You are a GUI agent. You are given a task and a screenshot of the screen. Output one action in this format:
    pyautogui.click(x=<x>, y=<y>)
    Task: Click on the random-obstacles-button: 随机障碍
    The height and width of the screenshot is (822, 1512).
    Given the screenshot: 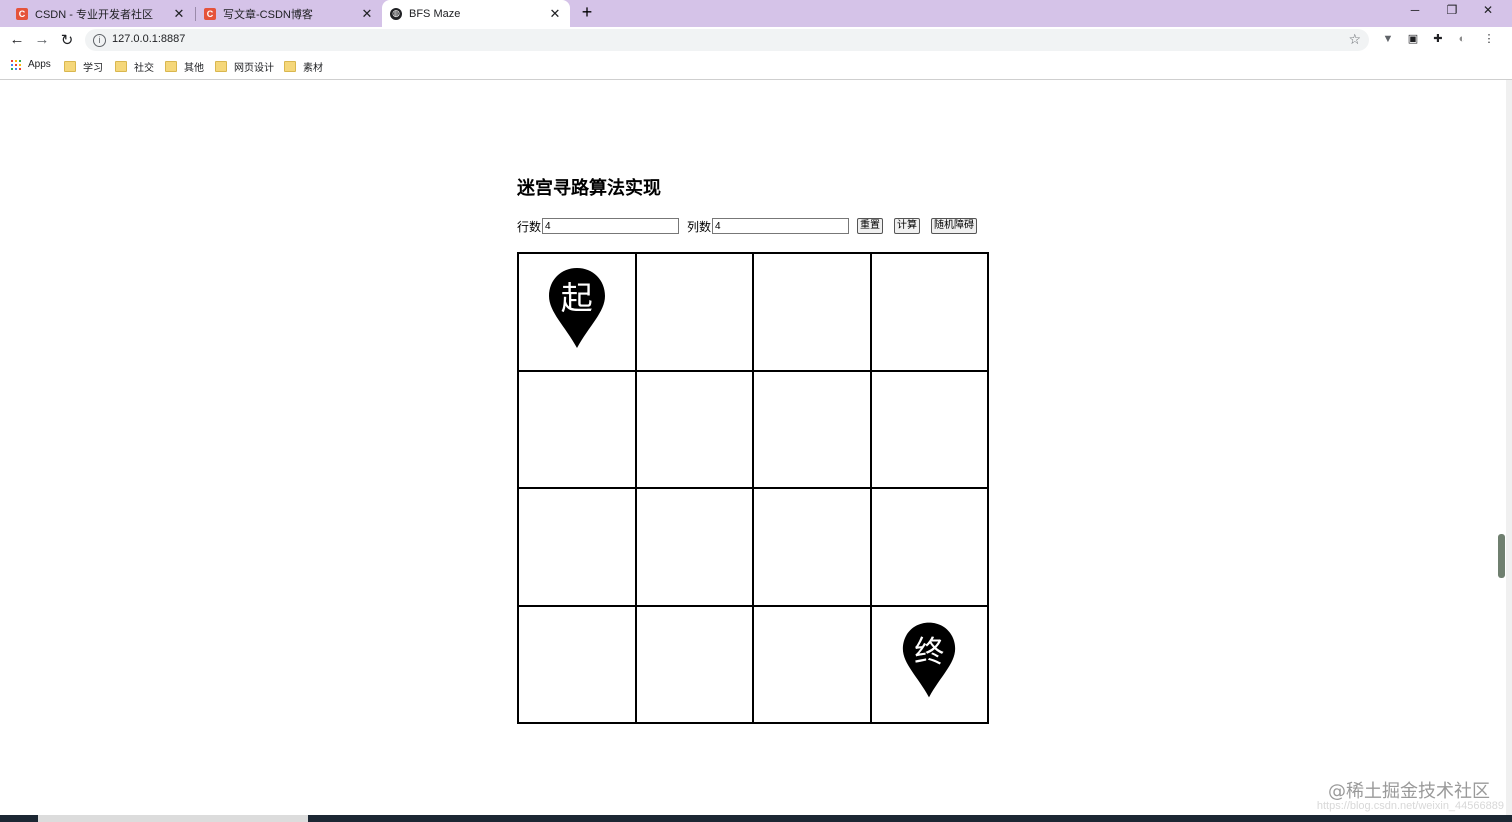 What is the action you would take?
    pyautogui.click(x=954, y=226)
    